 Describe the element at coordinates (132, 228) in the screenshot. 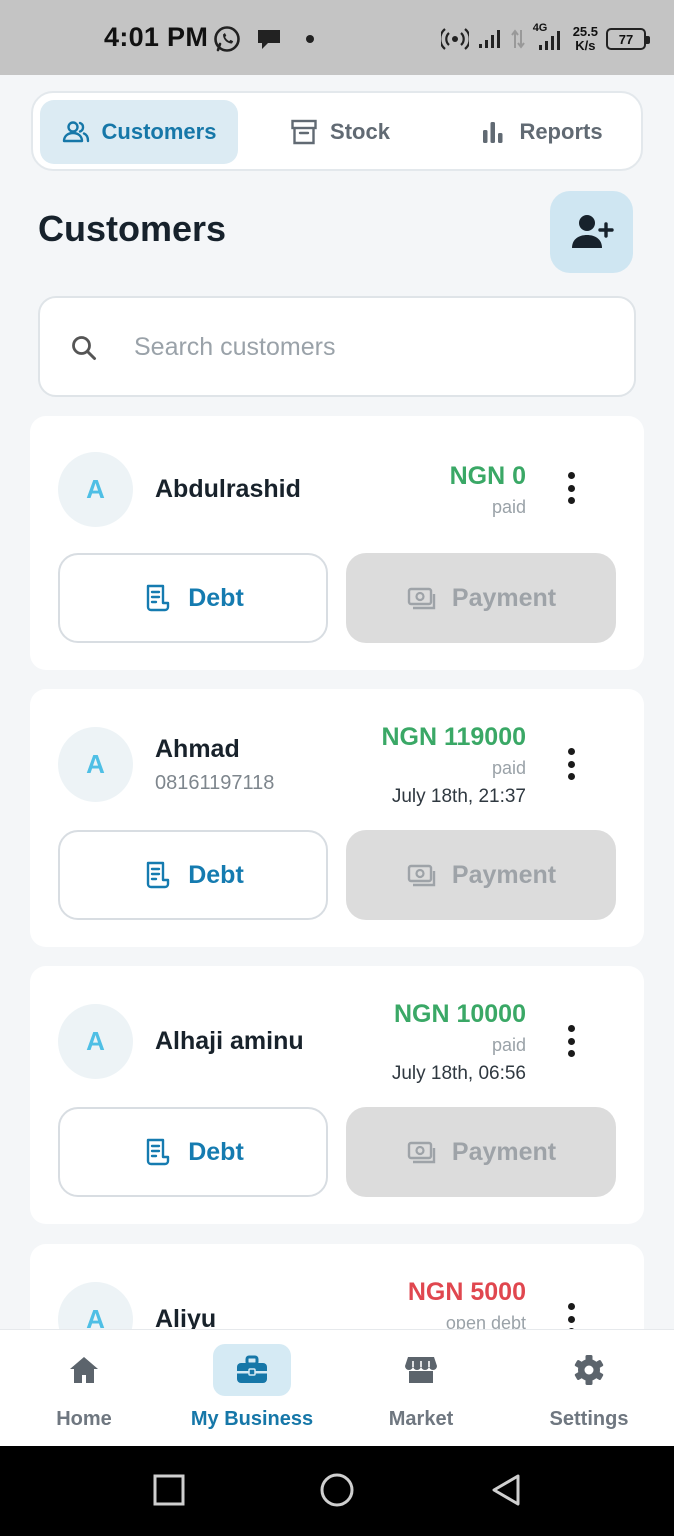

I see `page-title: Customers` at that location.